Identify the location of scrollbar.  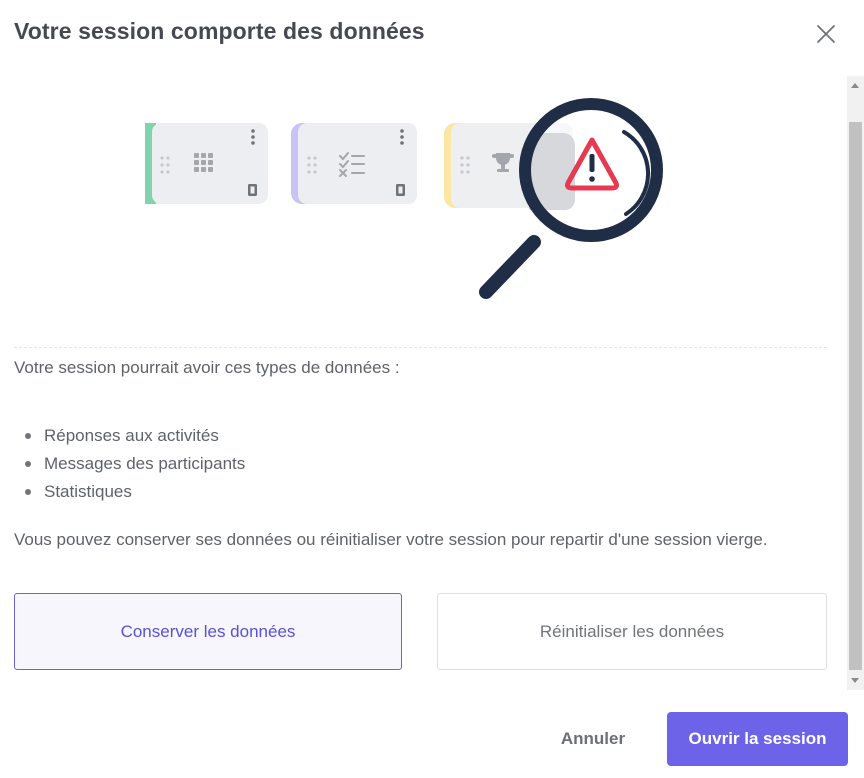
(855, 383).